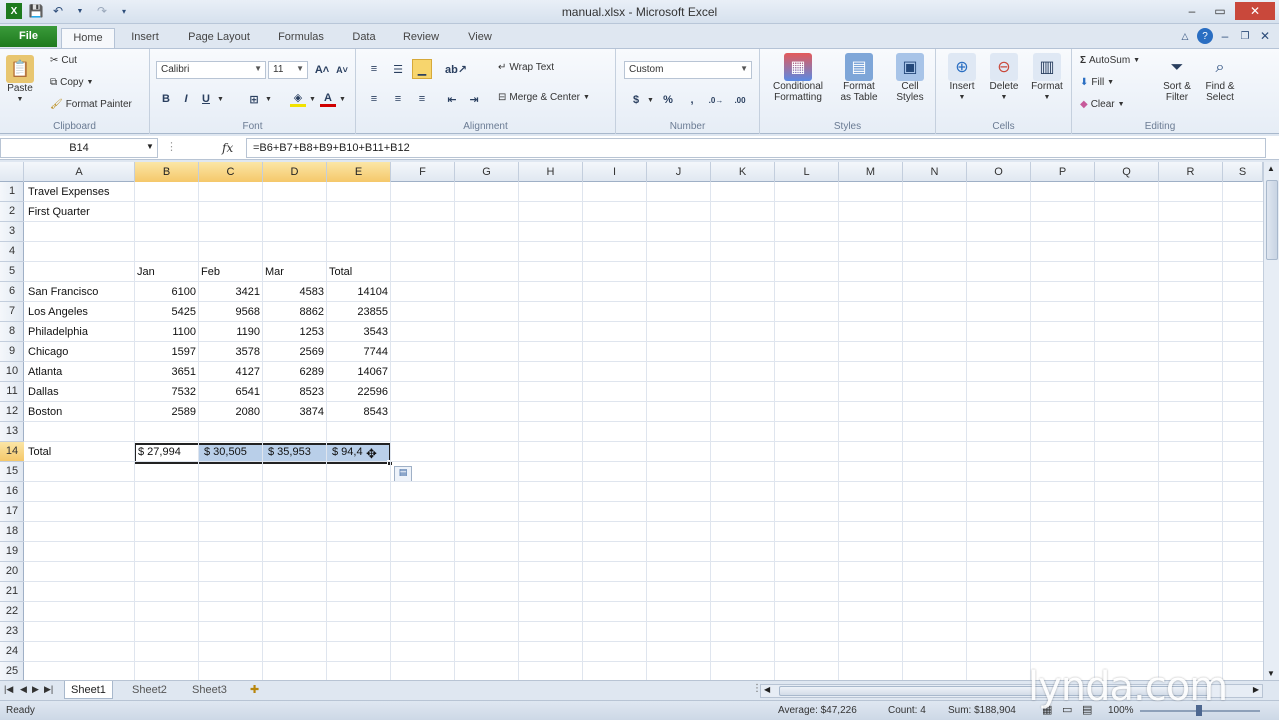  Describe the element at coordinates (274, 272) in the screenshot. I see `cell-d5: Mar` at that location.